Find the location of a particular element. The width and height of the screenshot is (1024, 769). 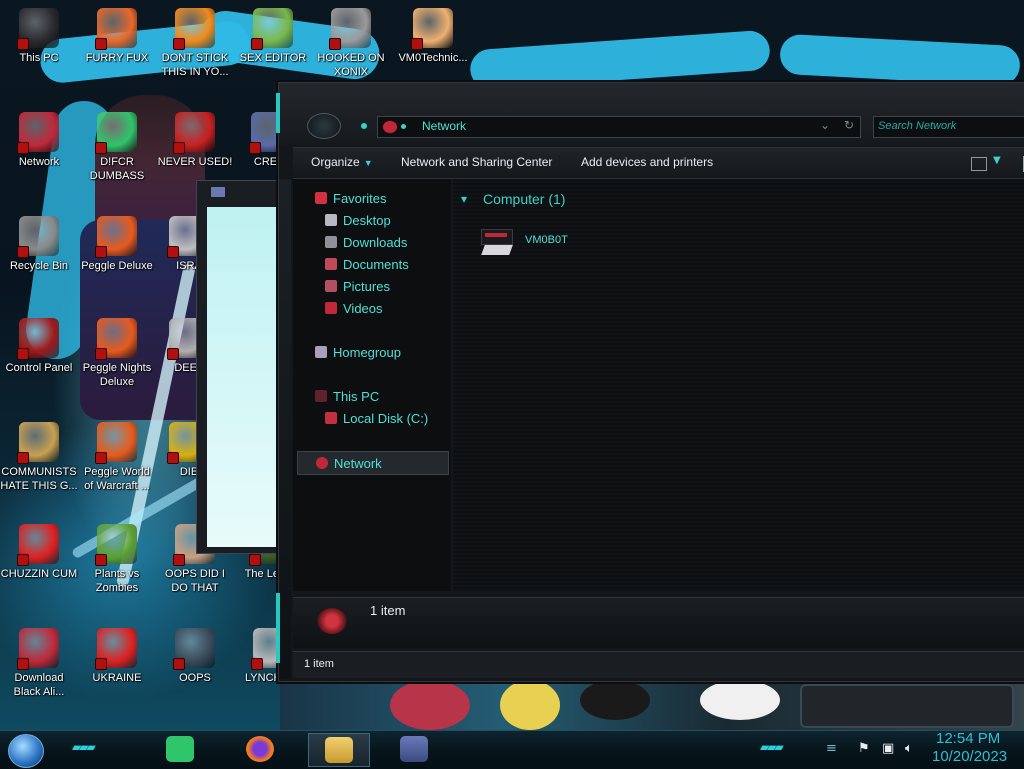

address-bar: Network ⌄ ↻ is located at coordinates (619, 127).